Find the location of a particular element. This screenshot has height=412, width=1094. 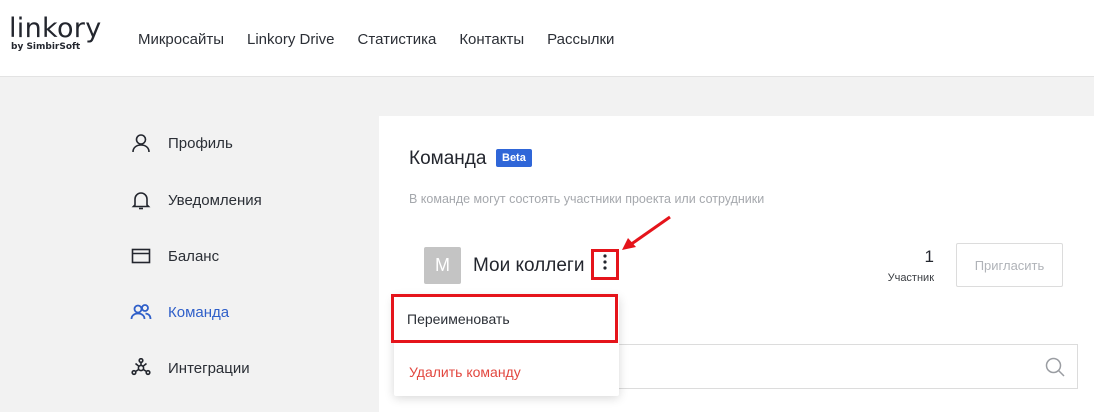

team-icon is located at coordinates (141, 312).